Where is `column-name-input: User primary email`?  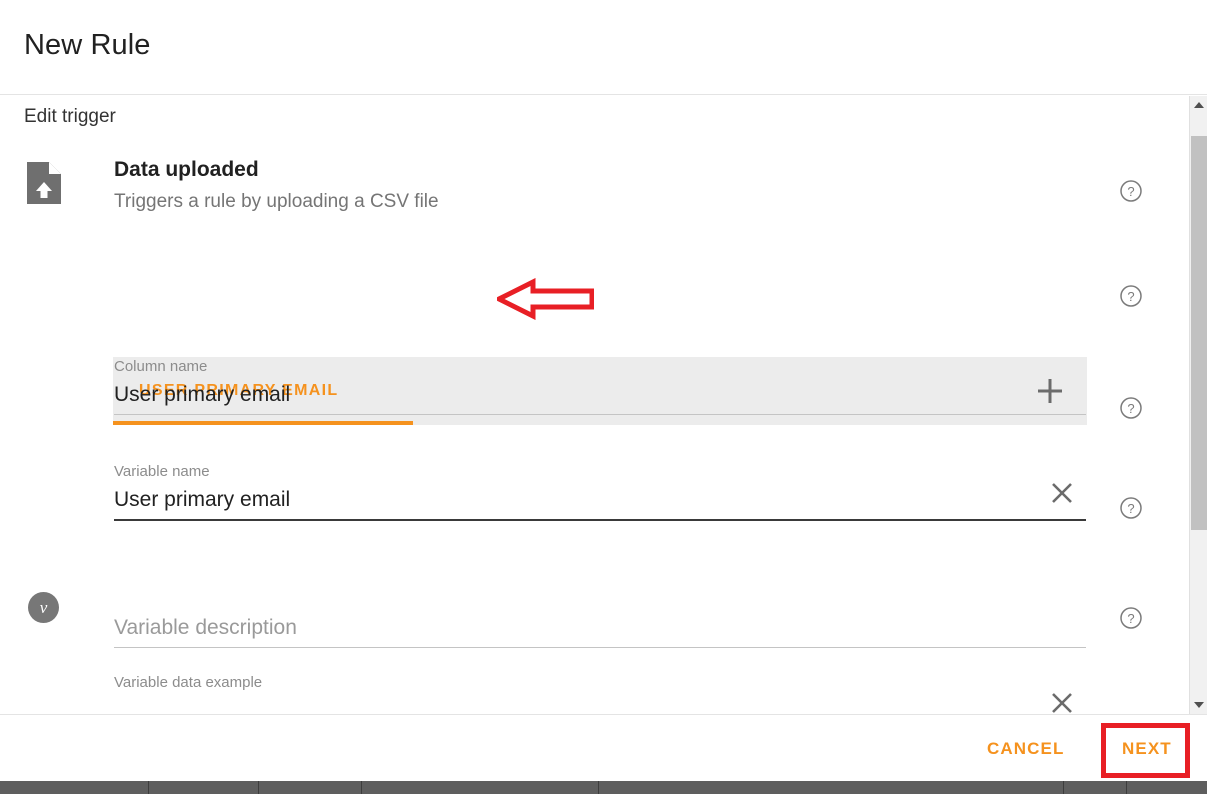 column-name-input: User primary email is located at coordinates (600, 394).